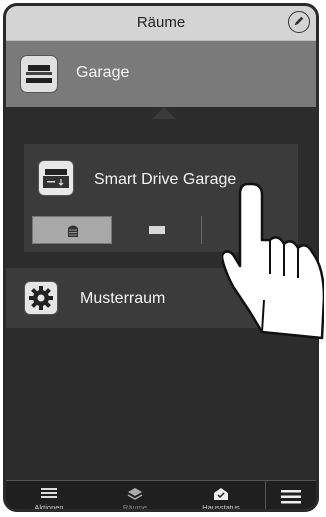  What do you see at coordinates (49, 507) in the screenshot?
I see `nav-label-aktionen: Aktionen` at bounding box center [49, 507].